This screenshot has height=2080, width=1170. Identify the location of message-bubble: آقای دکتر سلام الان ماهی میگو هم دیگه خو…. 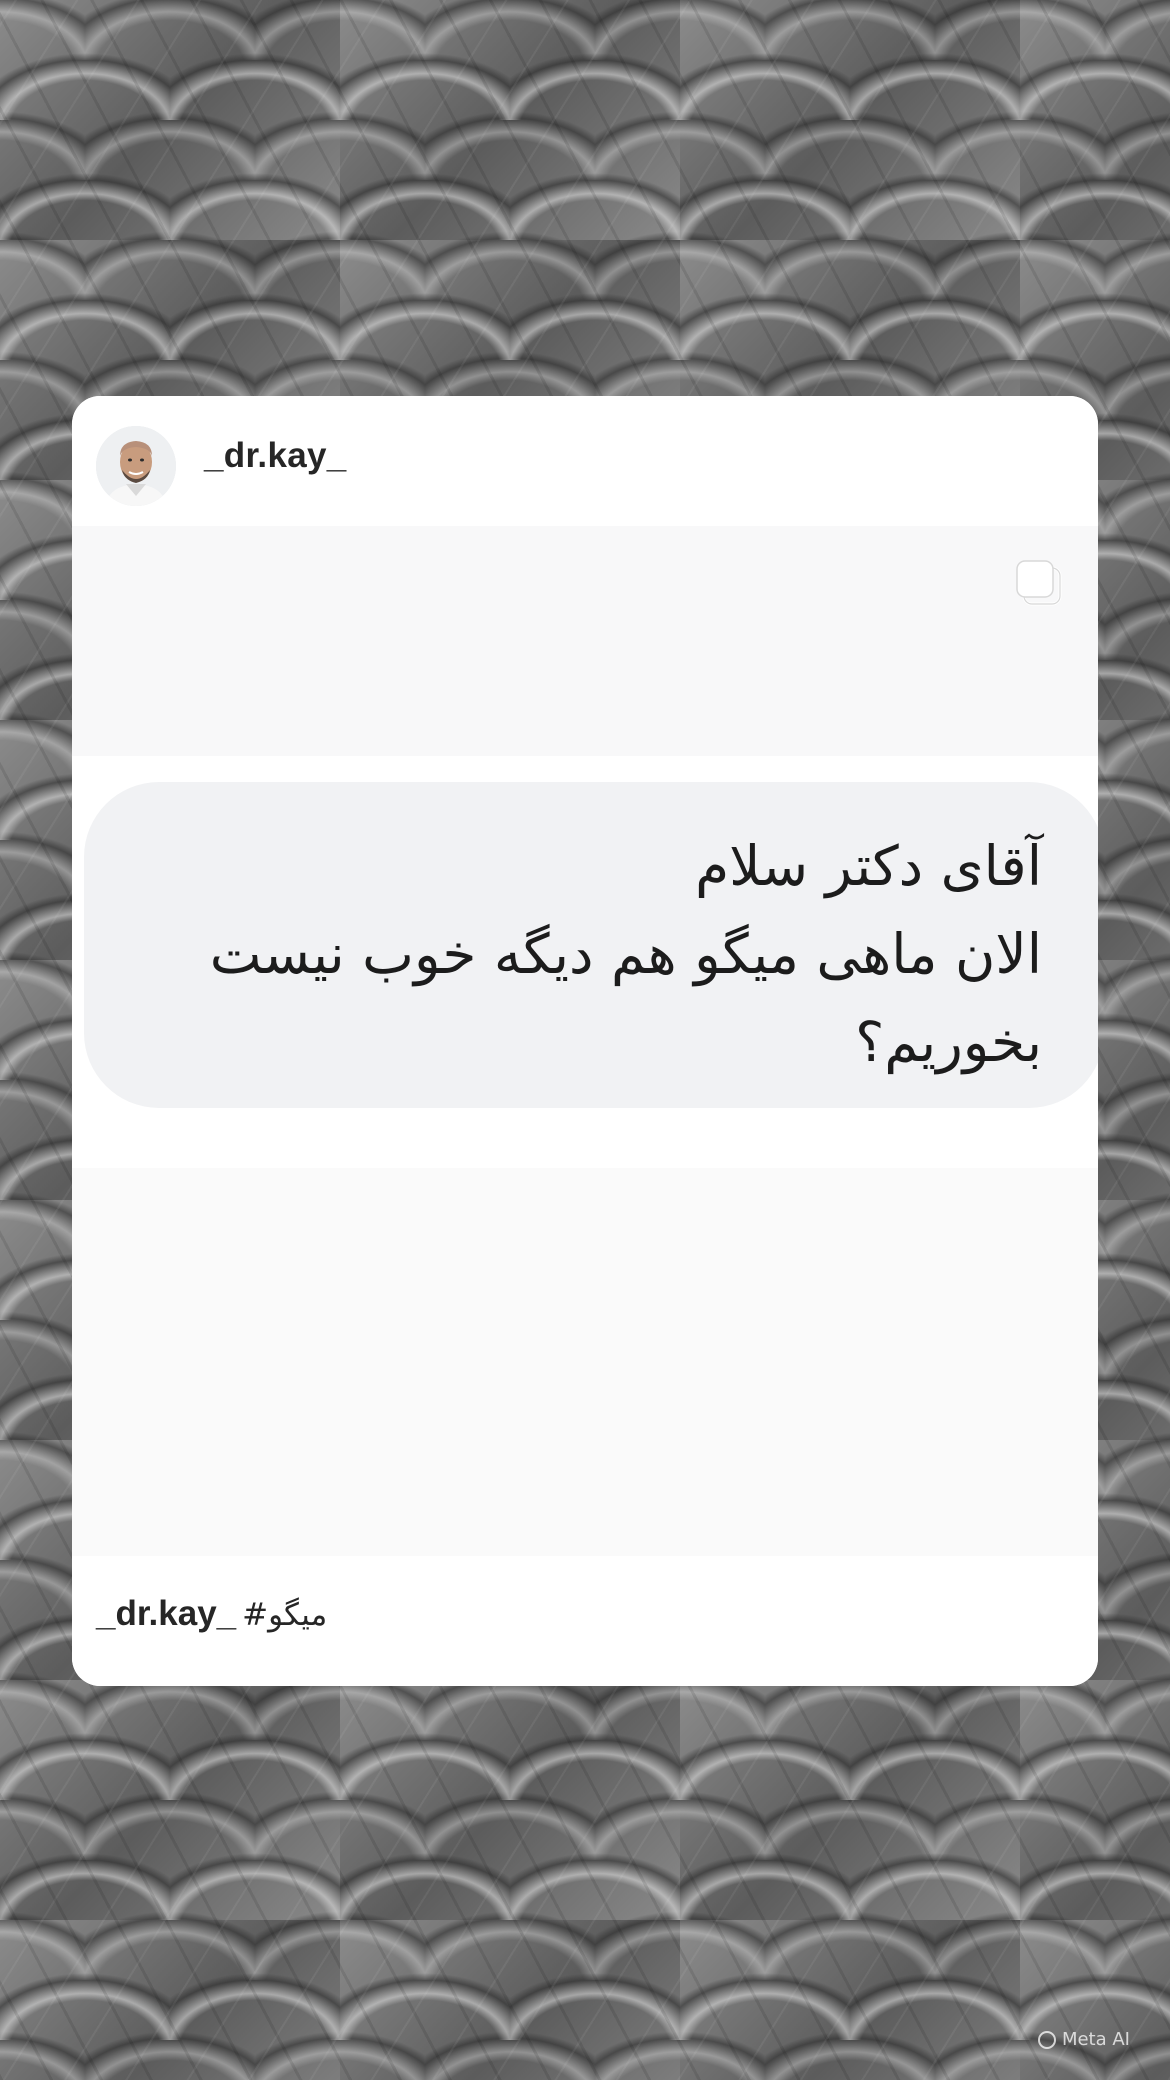
(591, 945).